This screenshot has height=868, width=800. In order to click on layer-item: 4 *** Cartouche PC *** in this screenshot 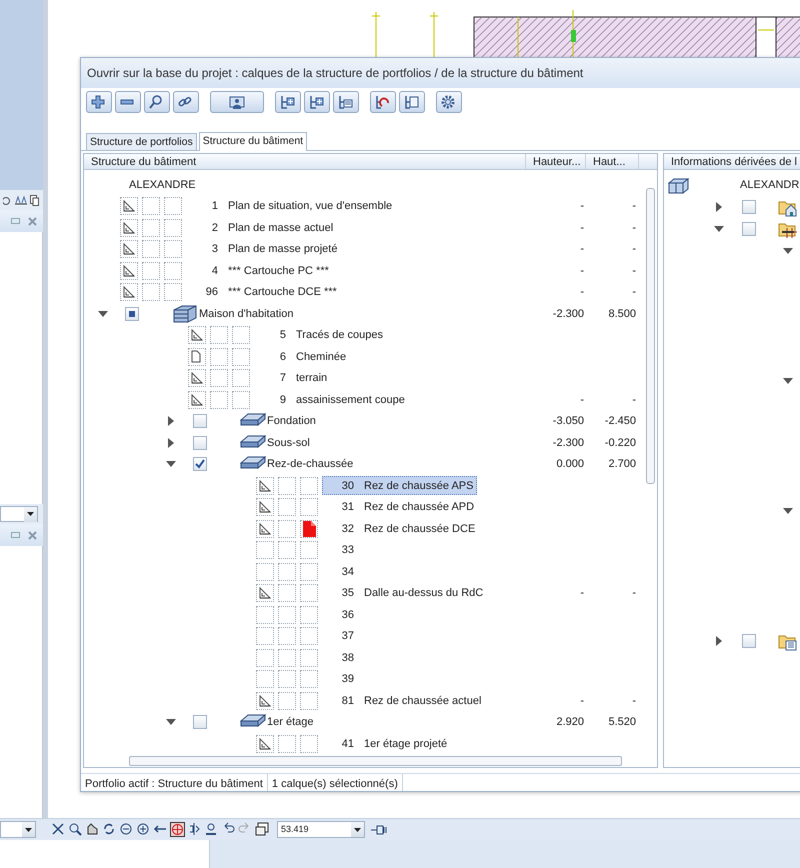, I will do `click(259, 270)`.